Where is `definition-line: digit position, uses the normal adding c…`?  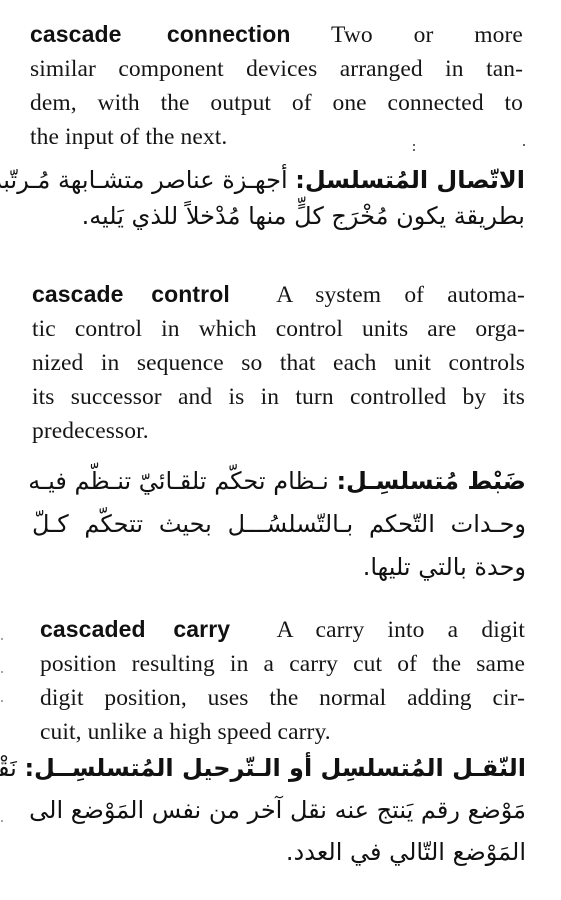
definition-line: digit position, uses the normal adding c… is located at coordinates (282, 698).